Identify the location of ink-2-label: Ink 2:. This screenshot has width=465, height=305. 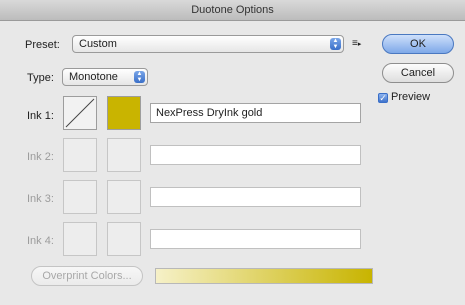
(40, 157).